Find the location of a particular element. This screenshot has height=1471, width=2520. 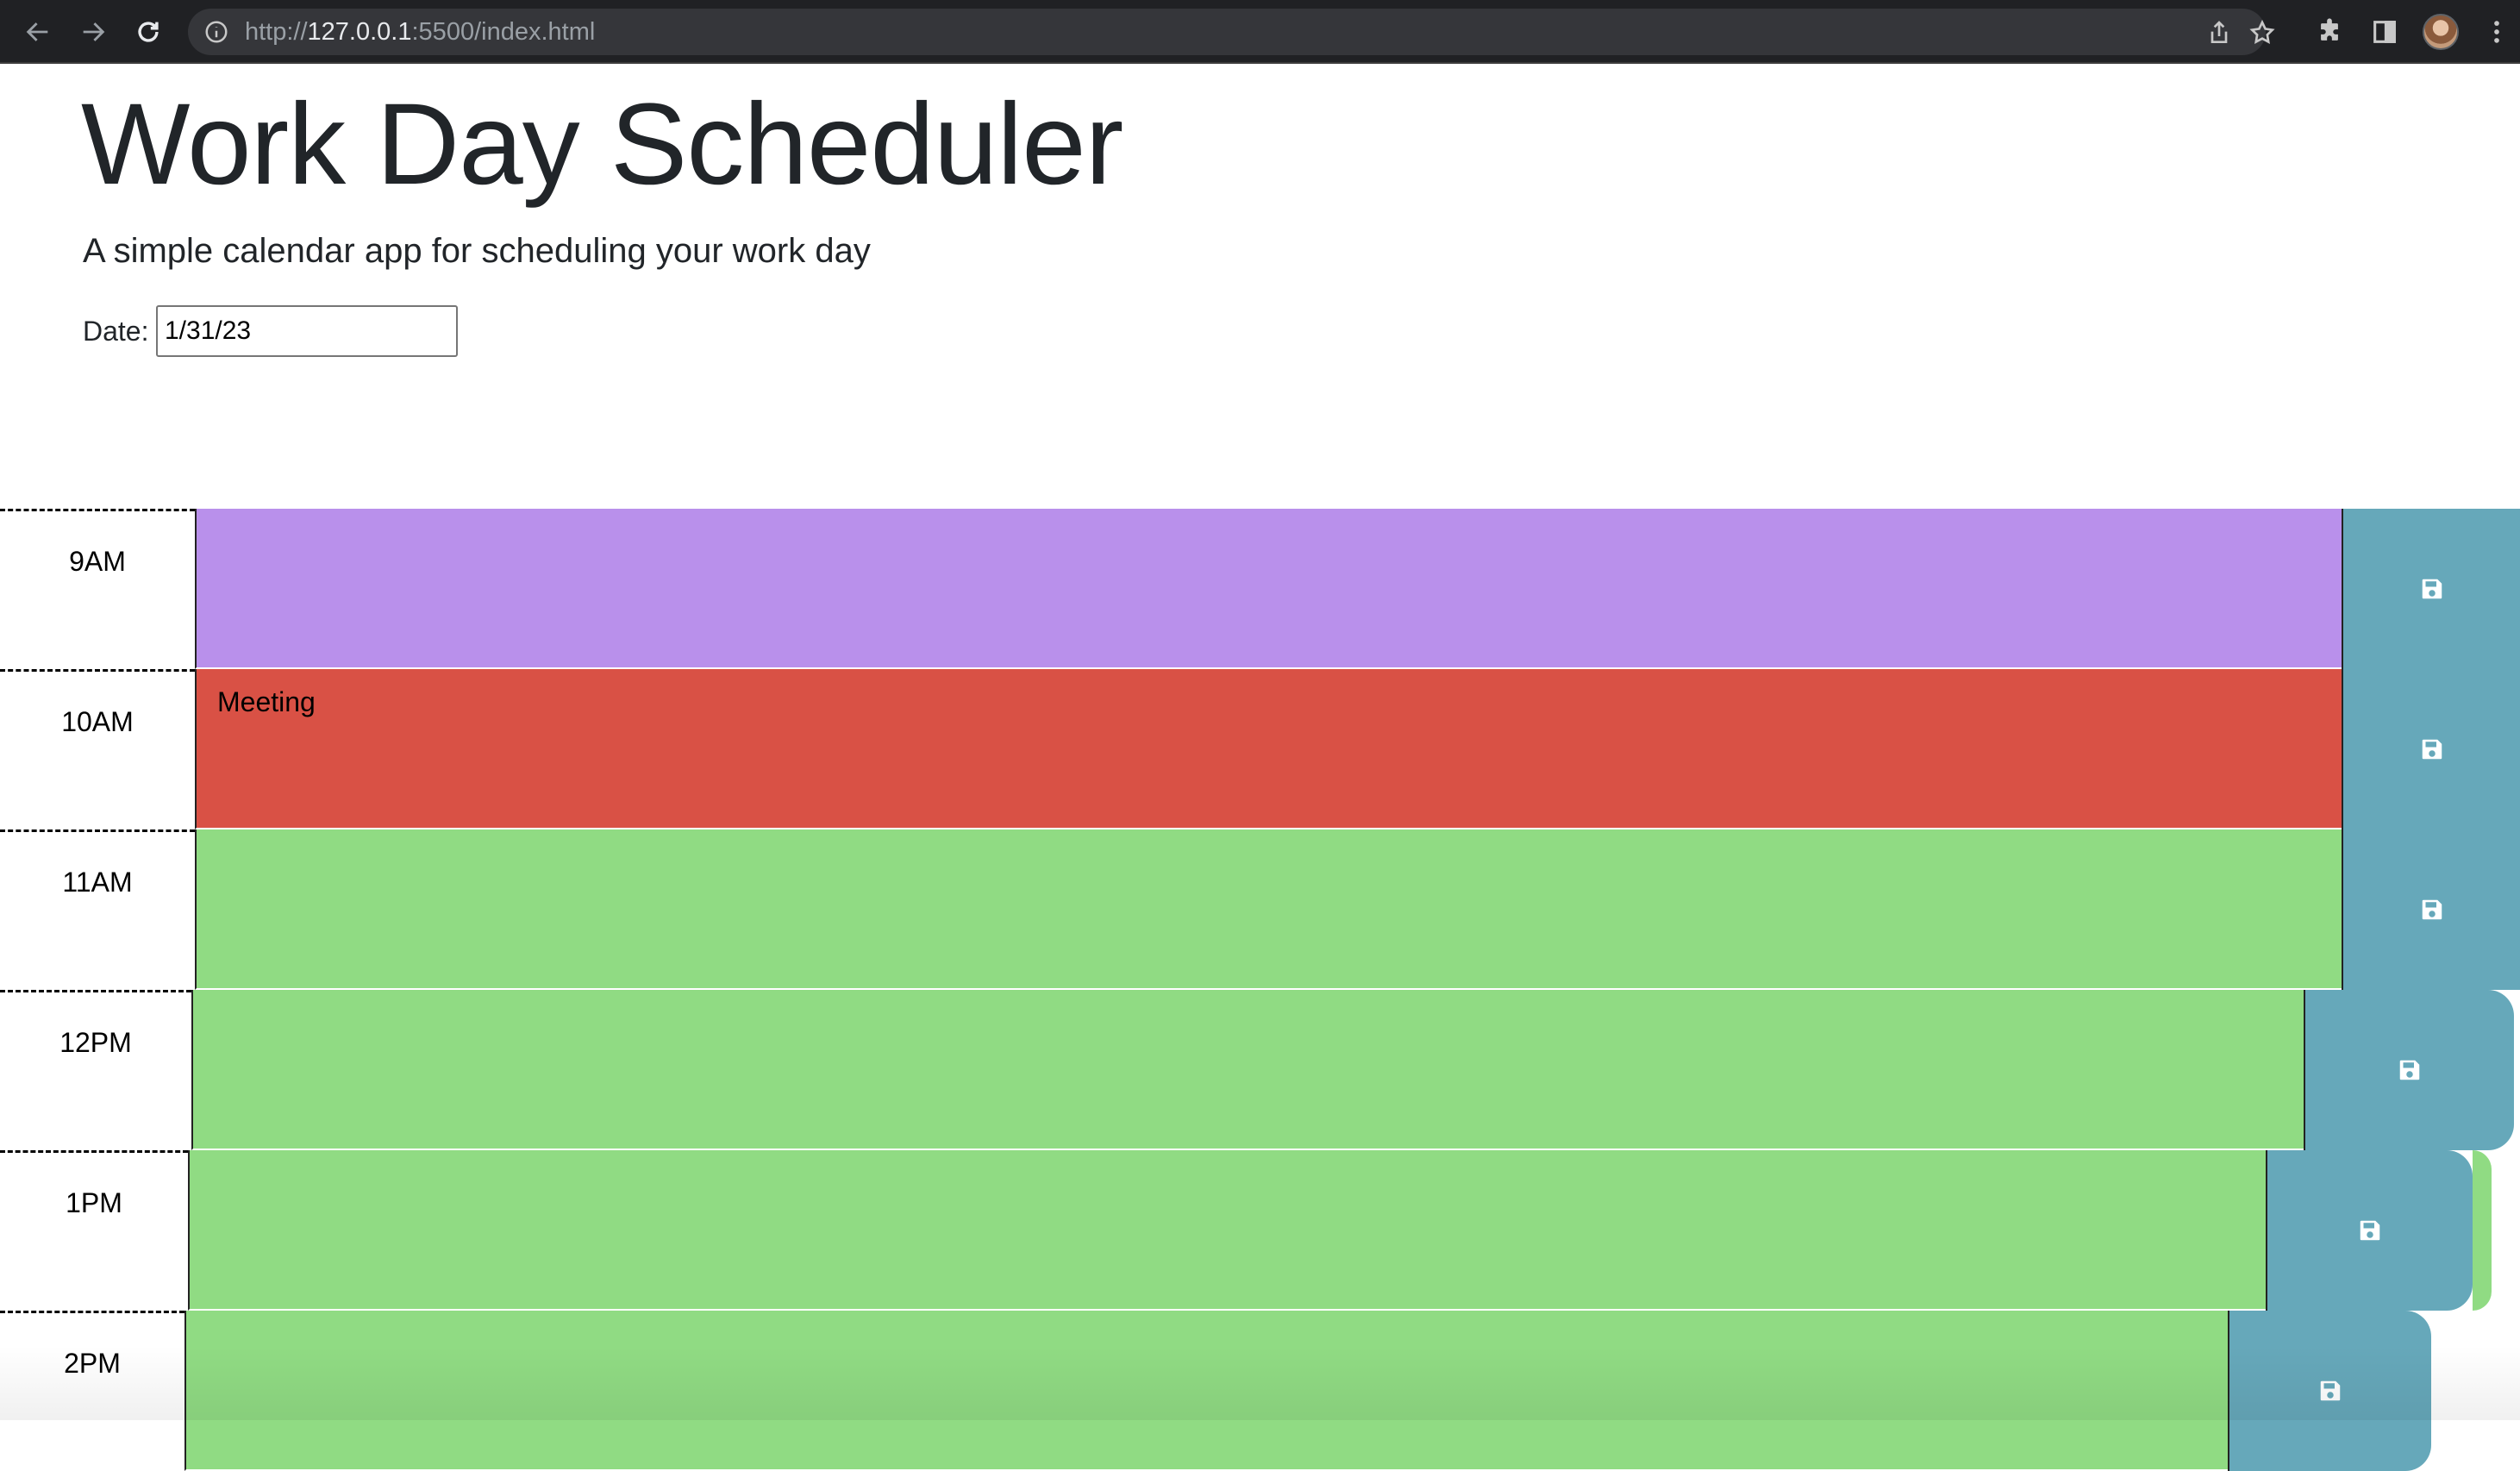

row-edge is located at coordinates (2483, 1231).